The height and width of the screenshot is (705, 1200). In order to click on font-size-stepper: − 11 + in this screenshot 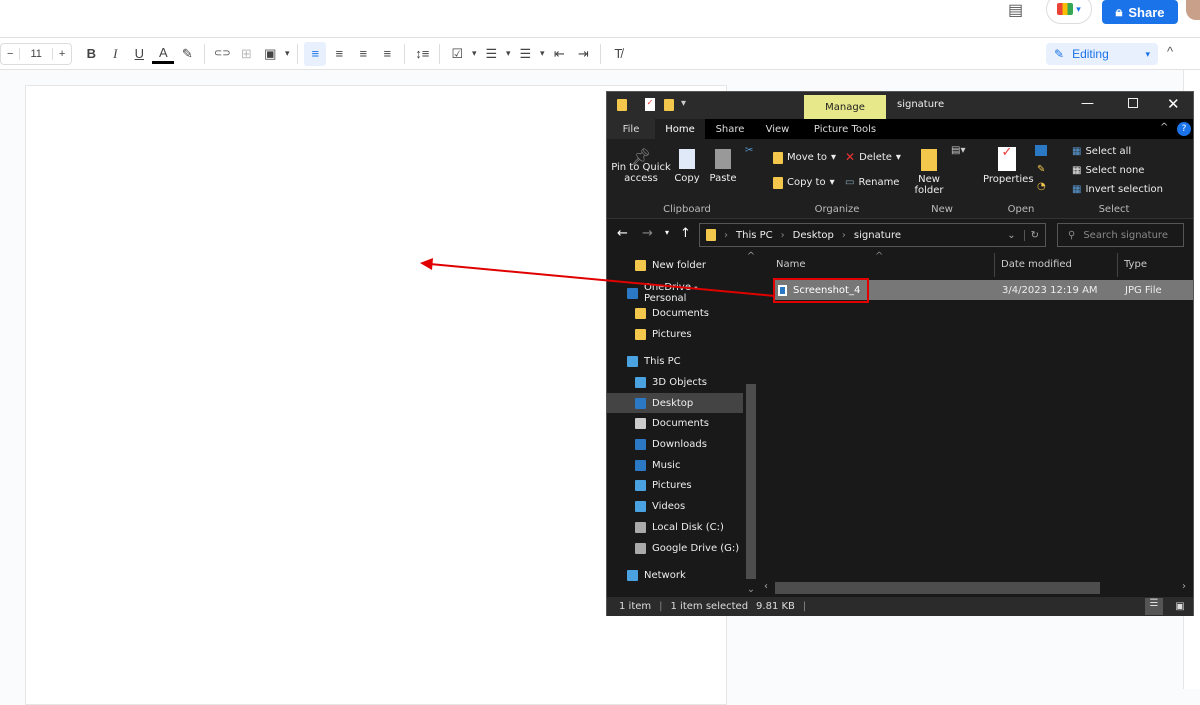, I will do `click(36, 53)`.